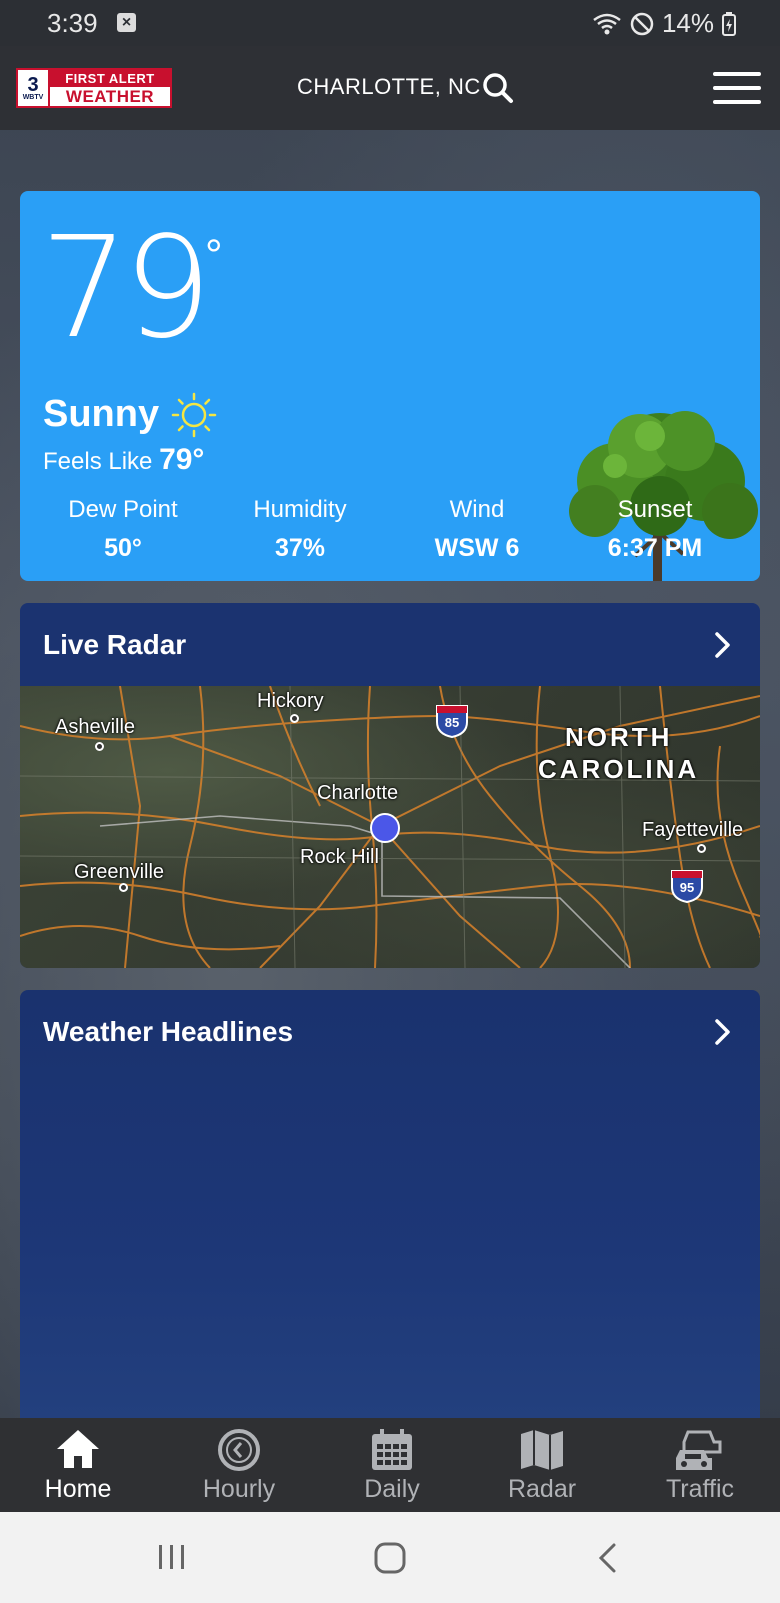  I want to click on bottom-tab-bar: Home Hourly Daily Radar Traffic, so click(390, 1465).